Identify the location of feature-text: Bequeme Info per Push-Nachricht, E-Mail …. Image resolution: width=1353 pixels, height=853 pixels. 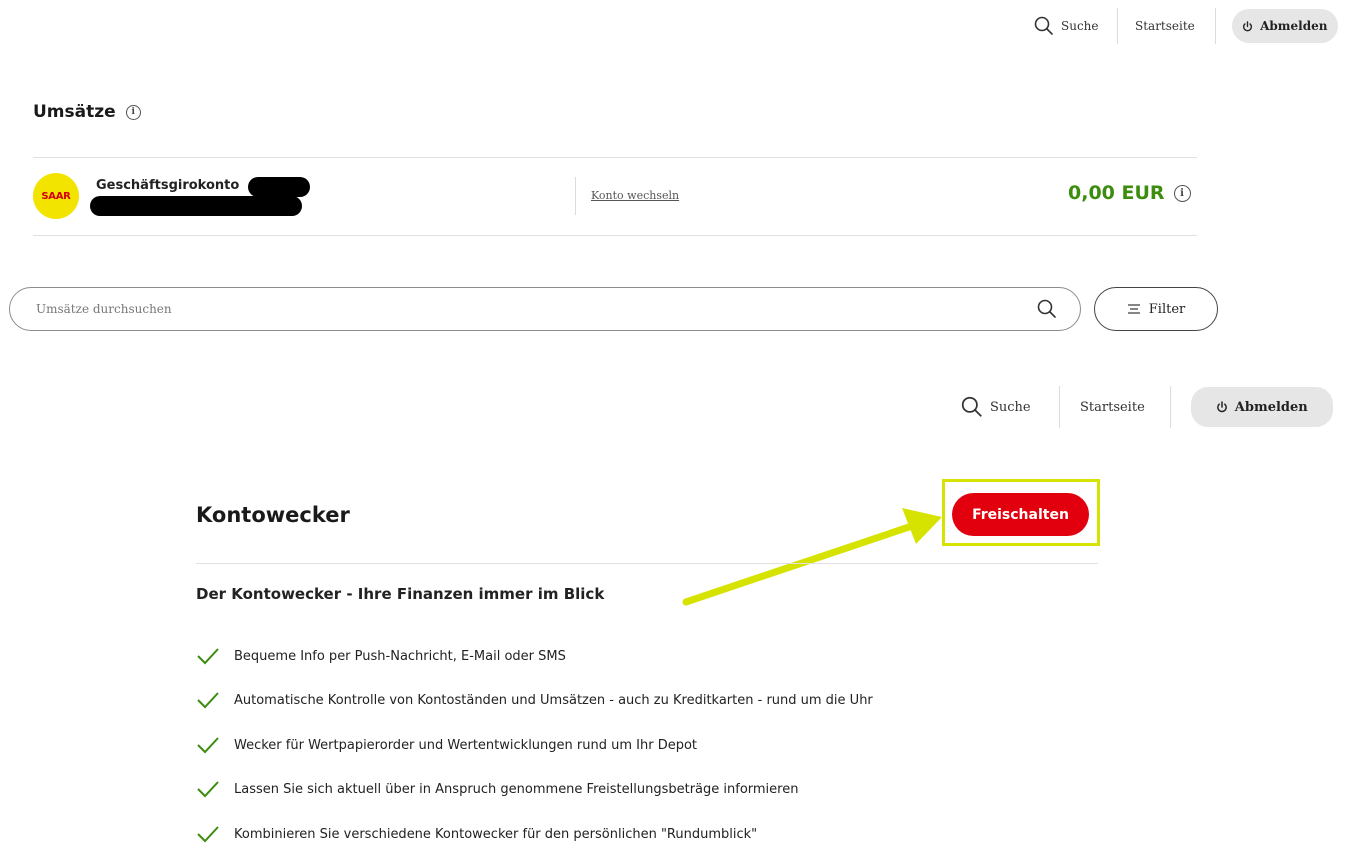
(400, 656).